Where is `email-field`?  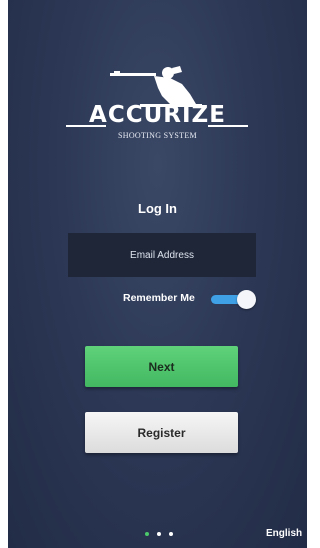
email-field is located at coordinates (162, 255).